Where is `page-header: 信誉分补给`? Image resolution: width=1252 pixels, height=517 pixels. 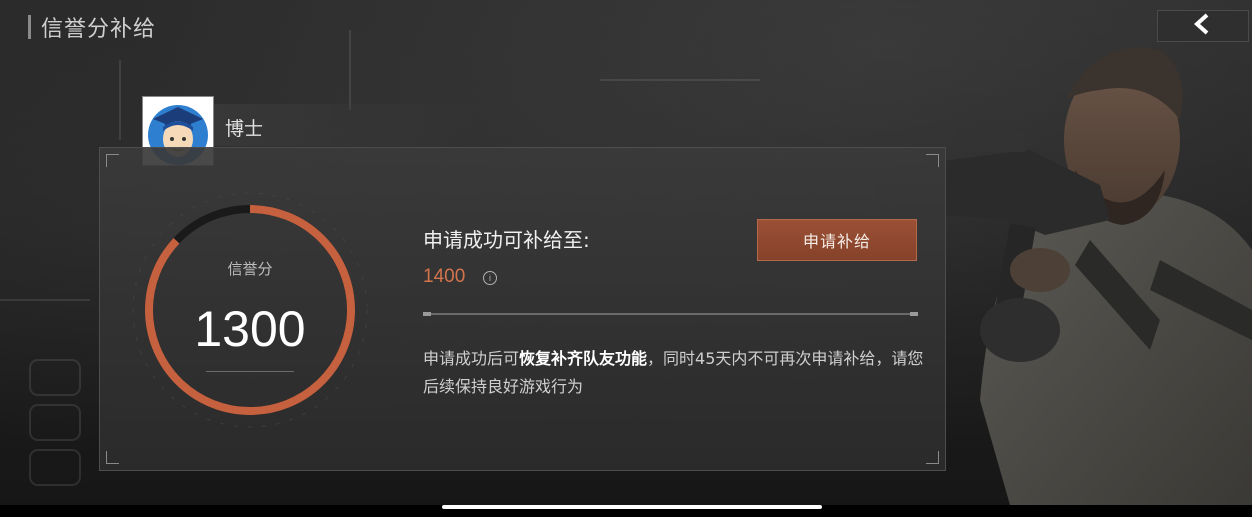 page-header: 信誉分补给 is located at coordinates (92, 27).